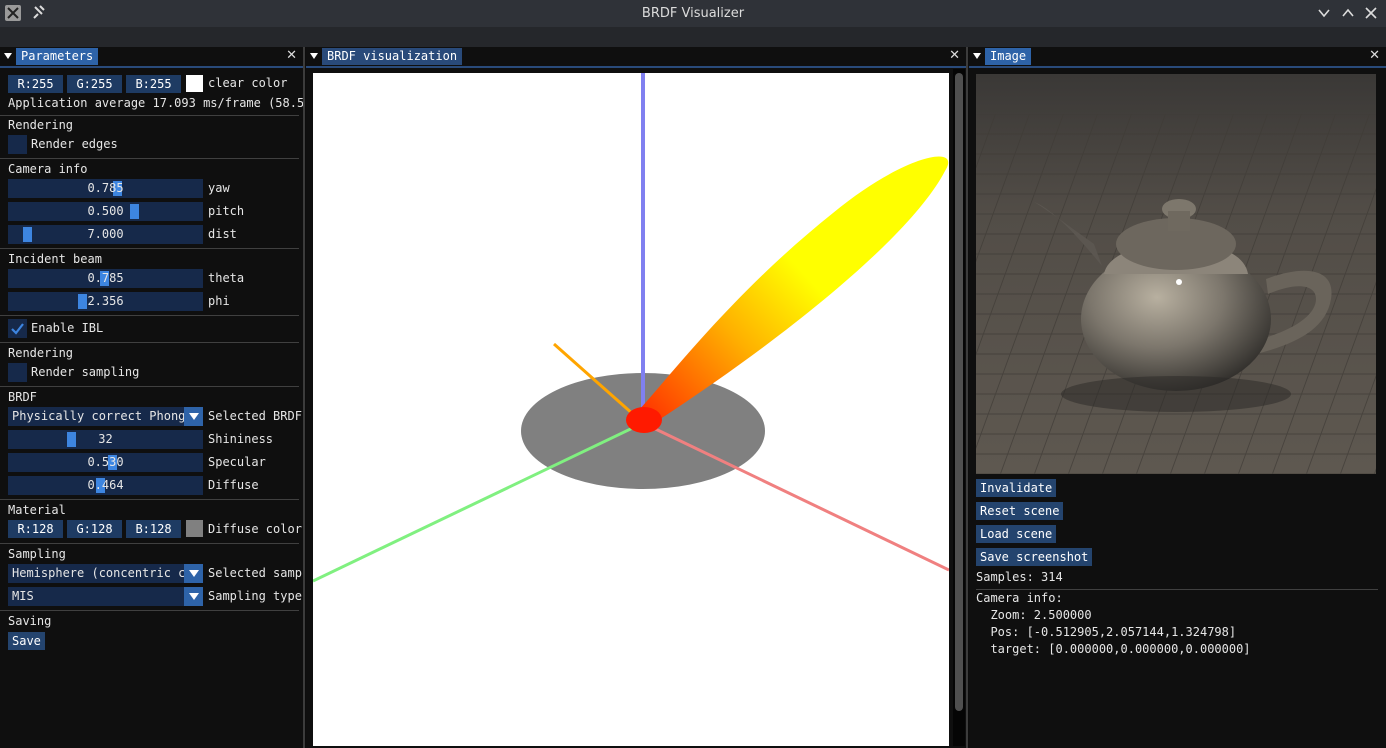 The width and height of the screenshot is (1386, 748). I want to click on phi-label: phi, so click(219, 301).